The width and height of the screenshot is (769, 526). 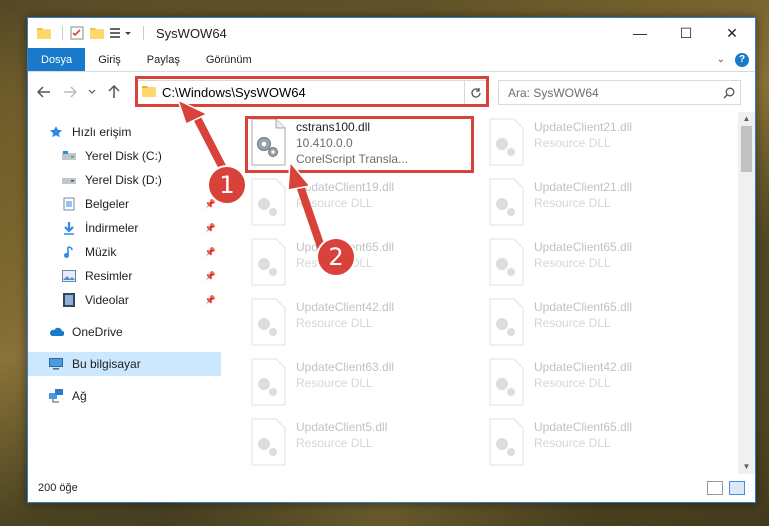 I want to click on recent-locations-button, so click(x=92, y=92).